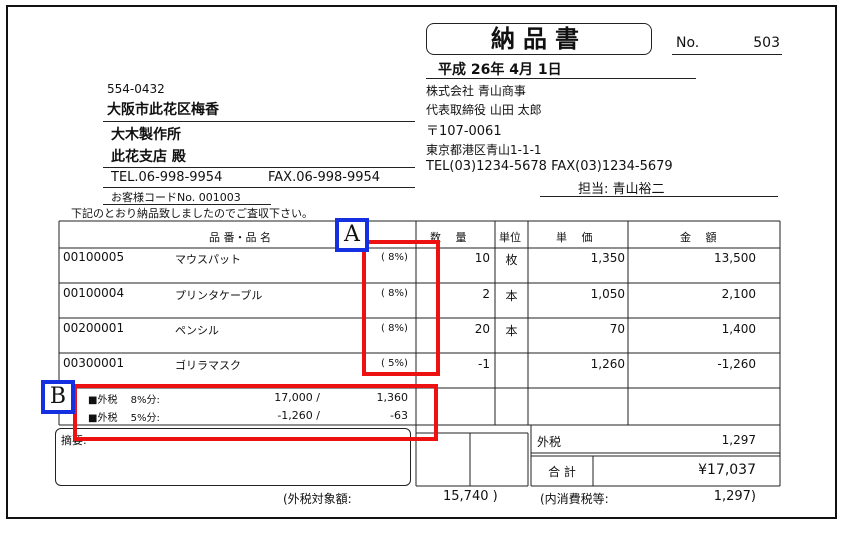 The width and height of the screenshot is (849, 533). What do you see at coordinates (401, 308) in the screenshot?
I see `tax-rate-highlight-box` at bounding box center [401, 308].